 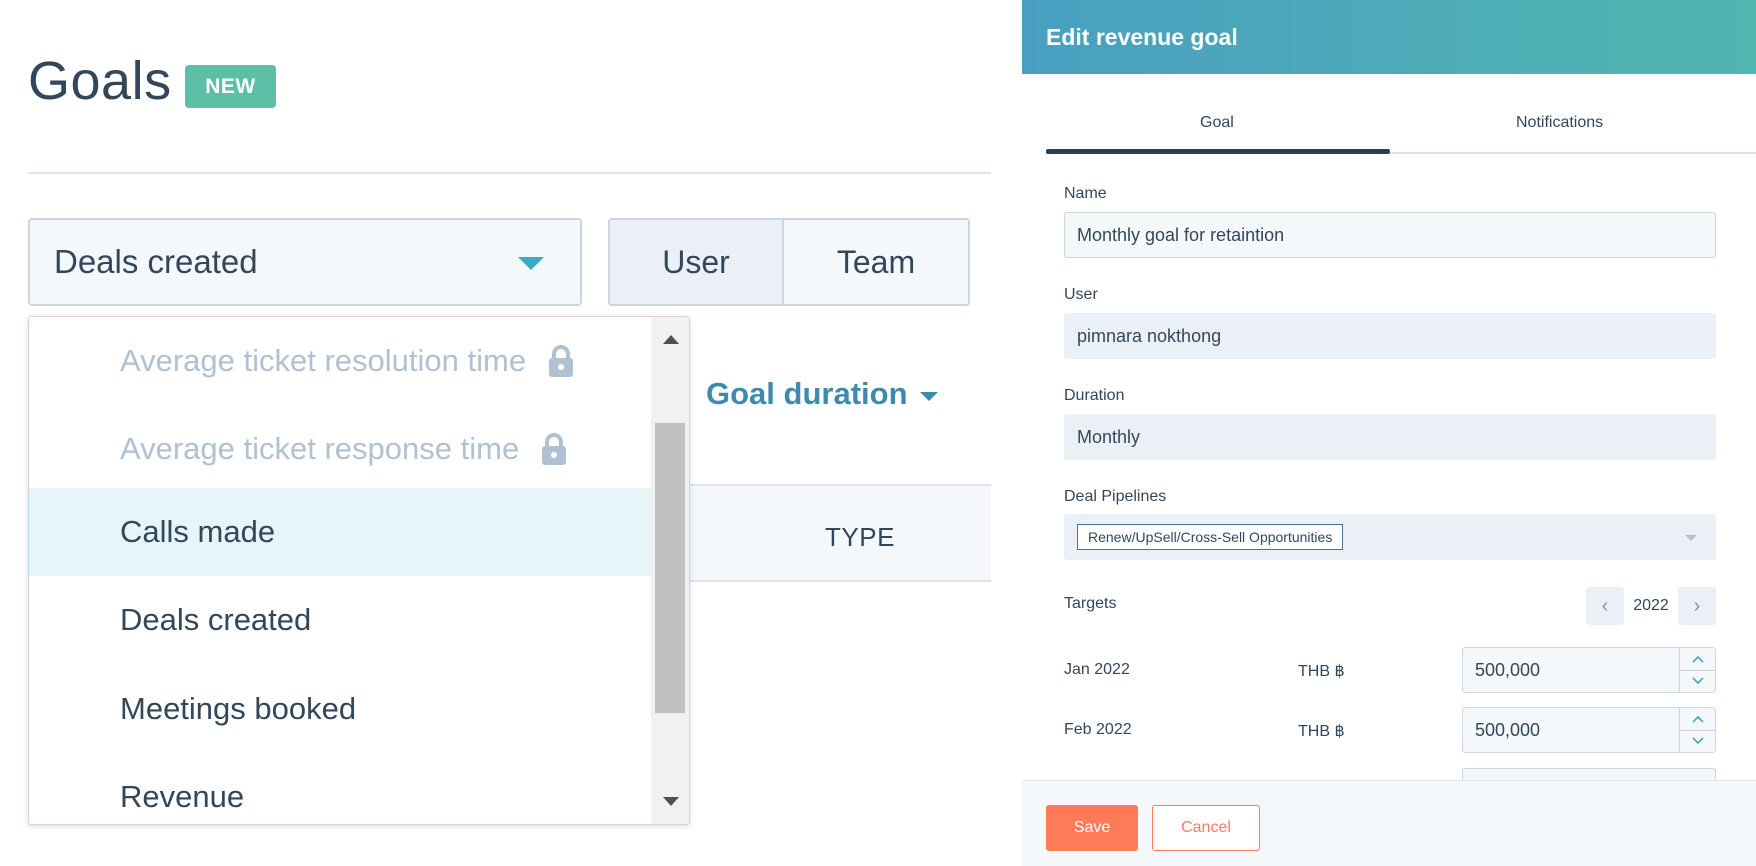 What do you see at coordinates (156, 261) in the screenshot?
I see `metric-select-value: Deals created` at bounding box center [156, 261].